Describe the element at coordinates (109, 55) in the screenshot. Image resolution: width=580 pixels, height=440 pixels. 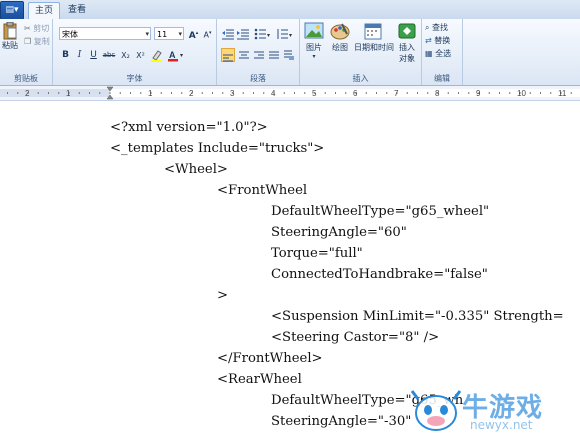
I see `strikethrough-button: abc` at that location.